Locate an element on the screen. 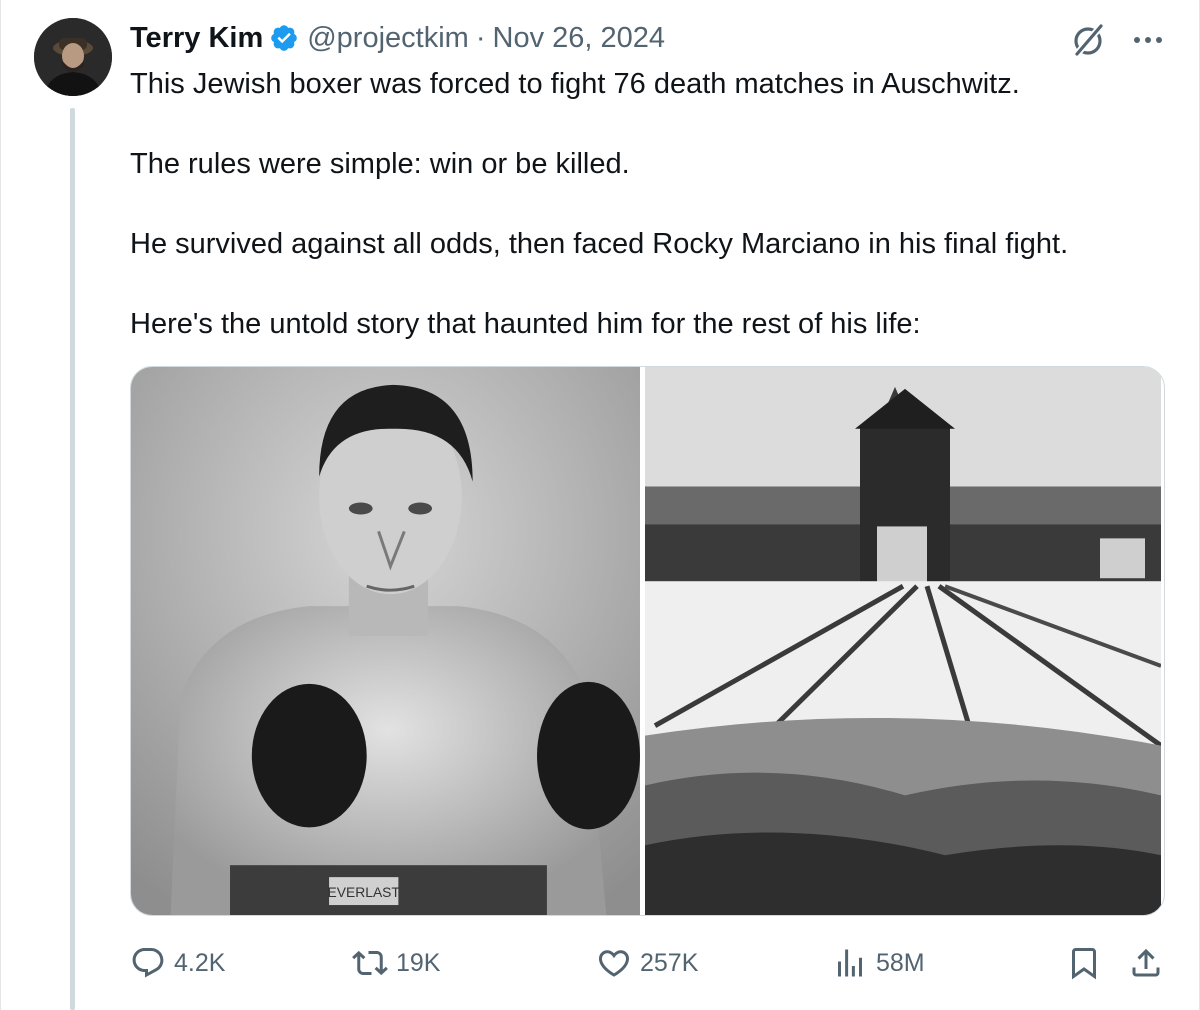 The height and width of the screenshot is (1010, 1200). share-icon is located at coordinates (1146, 962).